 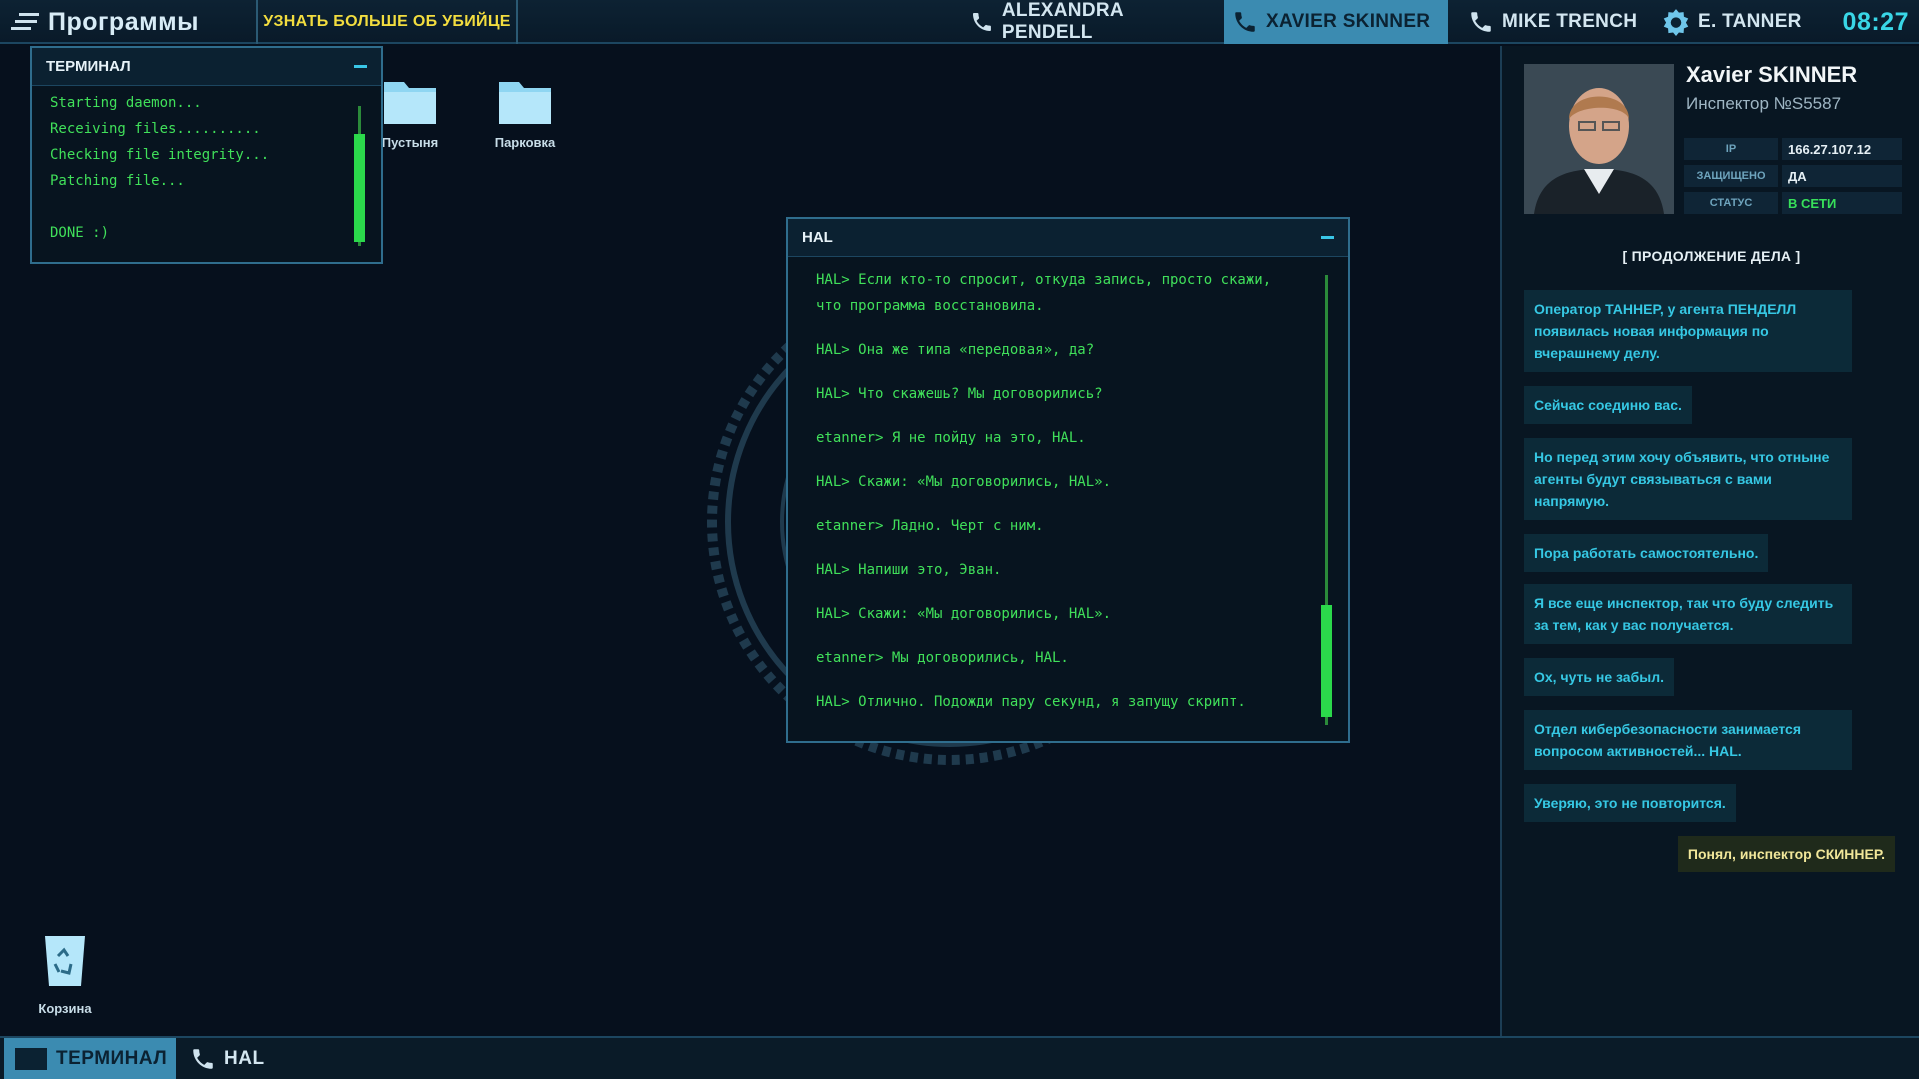 I want to click on contact-e-tanner: E. TANNER, so click(x=1732, y=22).